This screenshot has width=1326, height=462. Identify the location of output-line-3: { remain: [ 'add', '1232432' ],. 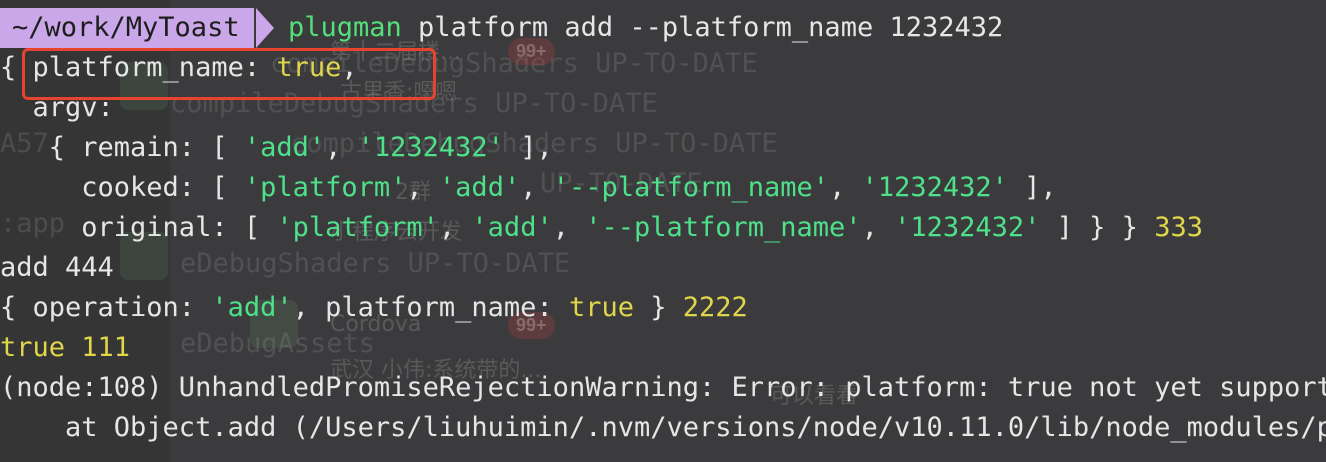
(276, 147).